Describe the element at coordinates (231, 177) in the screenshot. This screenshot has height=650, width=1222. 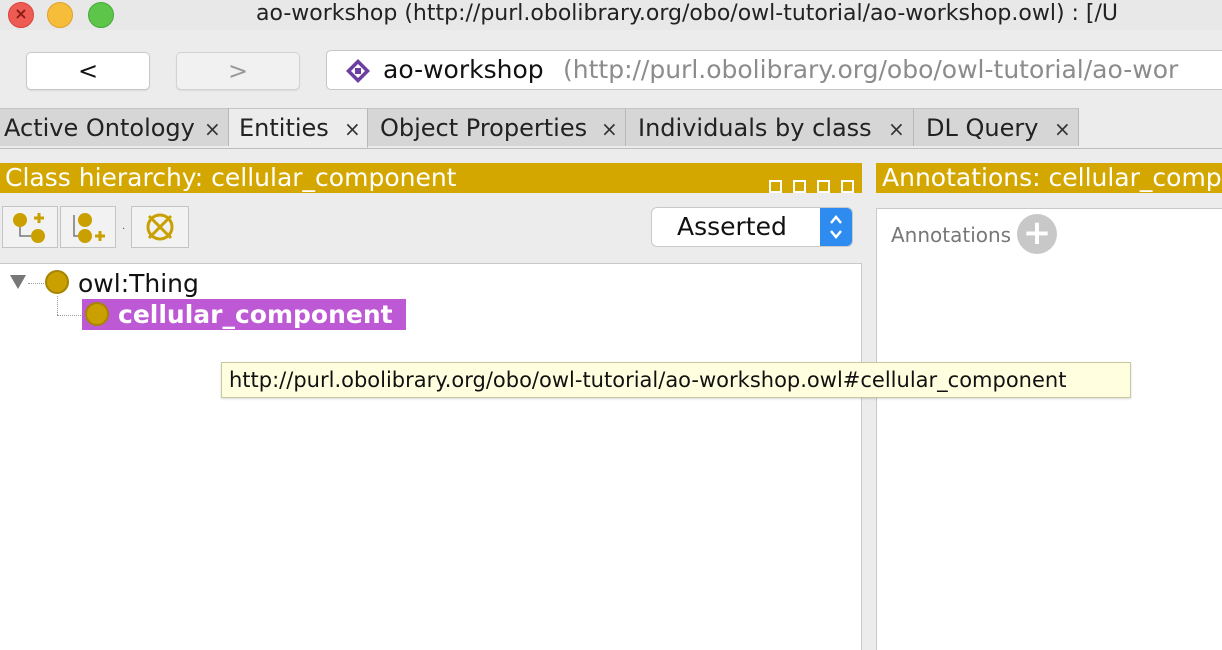
I see `class-hierarchy-title: Class hierarchy: cellular_component` at that location.